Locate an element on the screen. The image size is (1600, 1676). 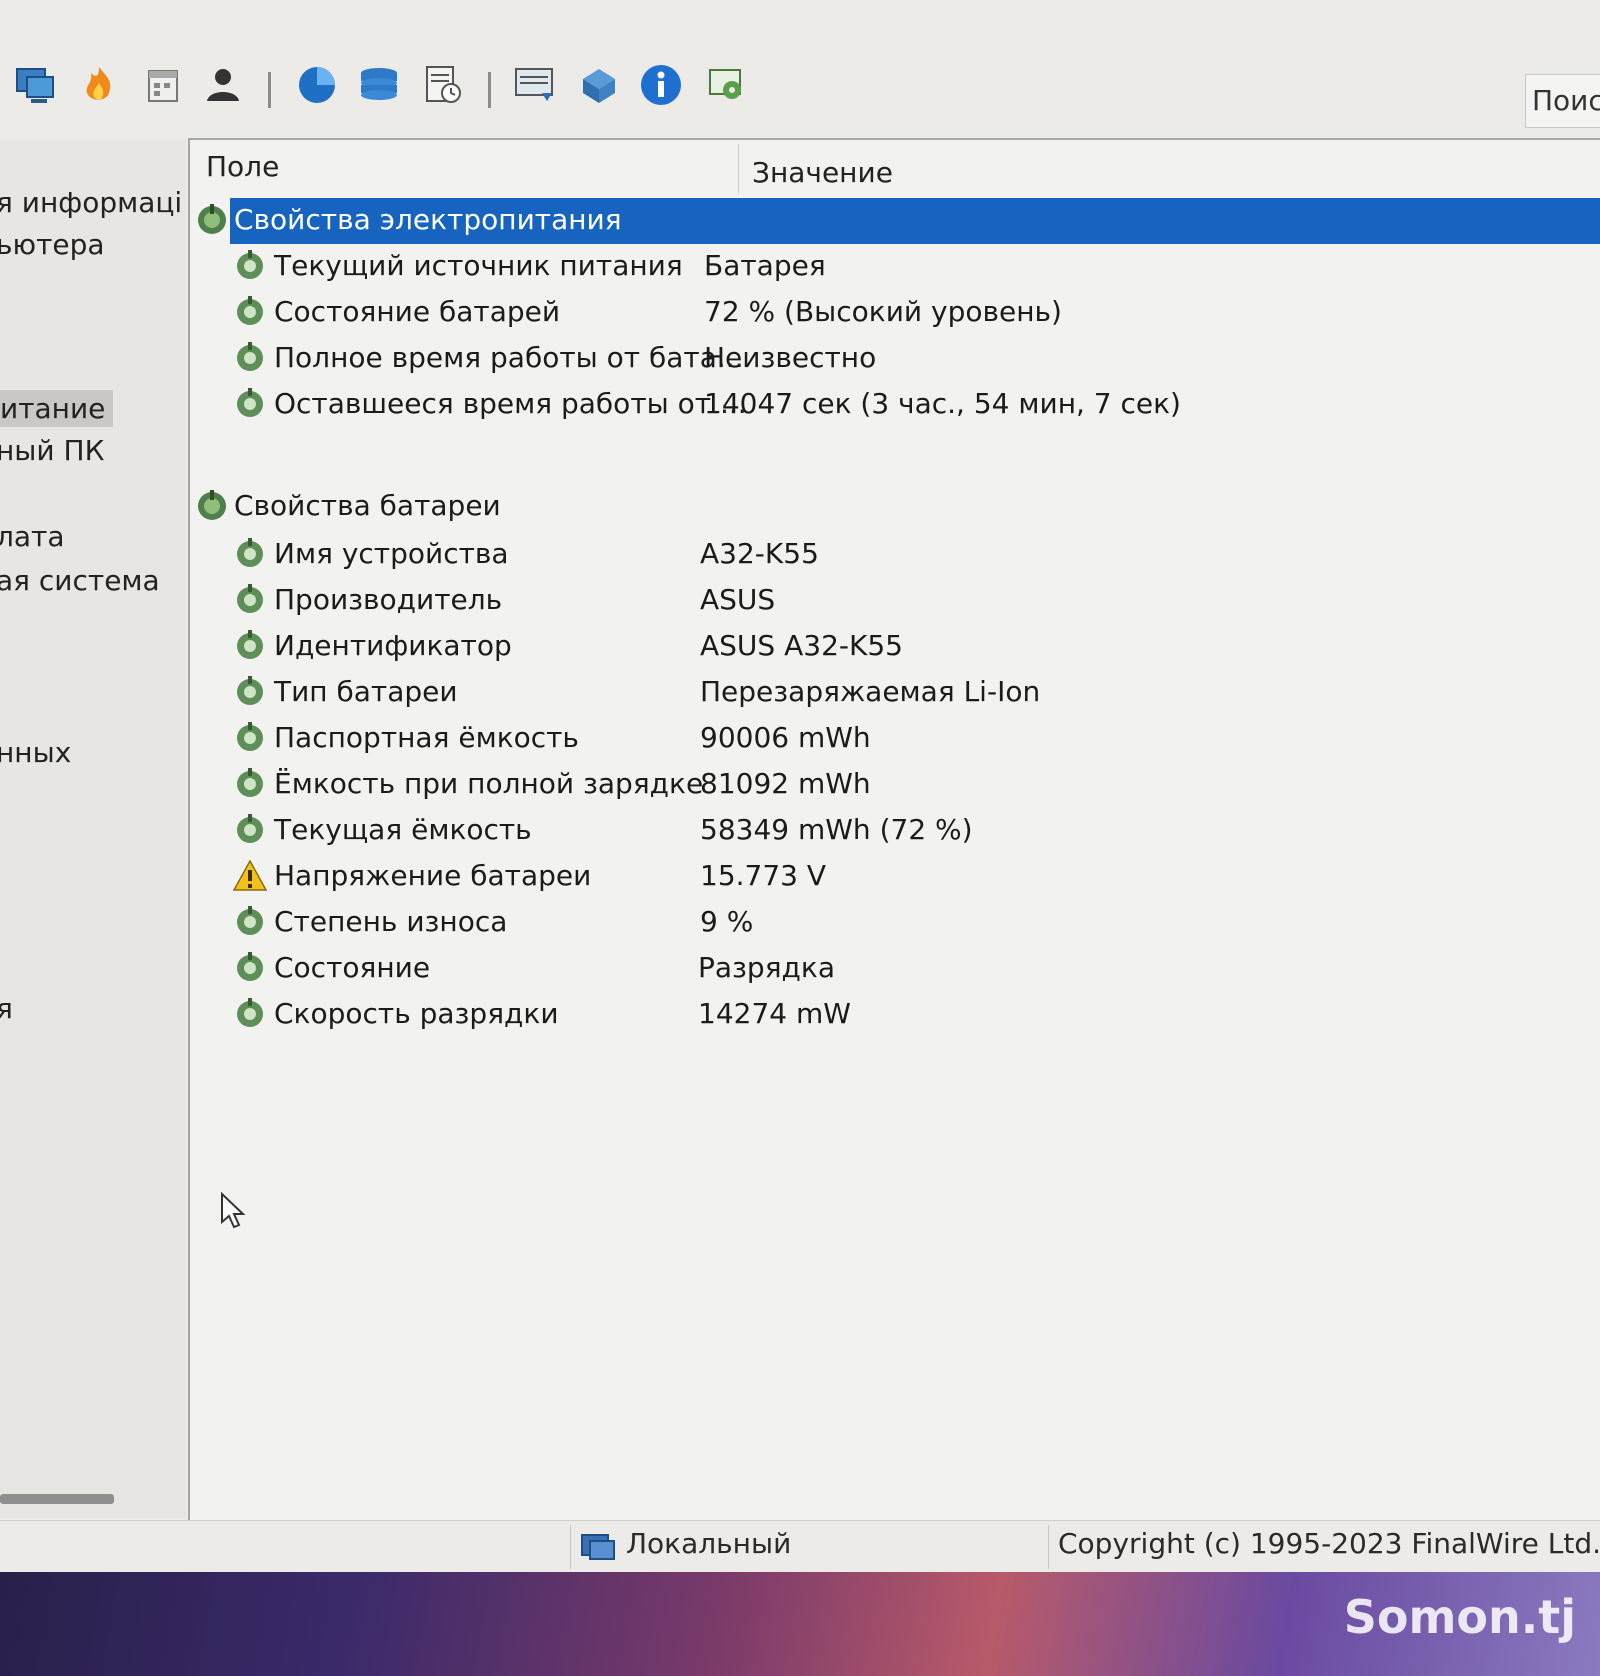
field-name: Производитель is located at coordinates (388, 599).